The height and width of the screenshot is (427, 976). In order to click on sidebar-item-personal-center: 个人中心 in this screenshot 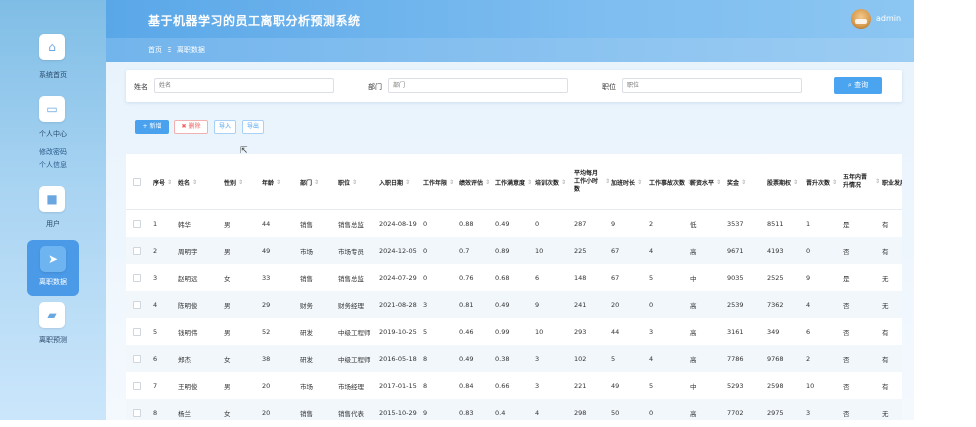, I will do `click(53, 134)`.